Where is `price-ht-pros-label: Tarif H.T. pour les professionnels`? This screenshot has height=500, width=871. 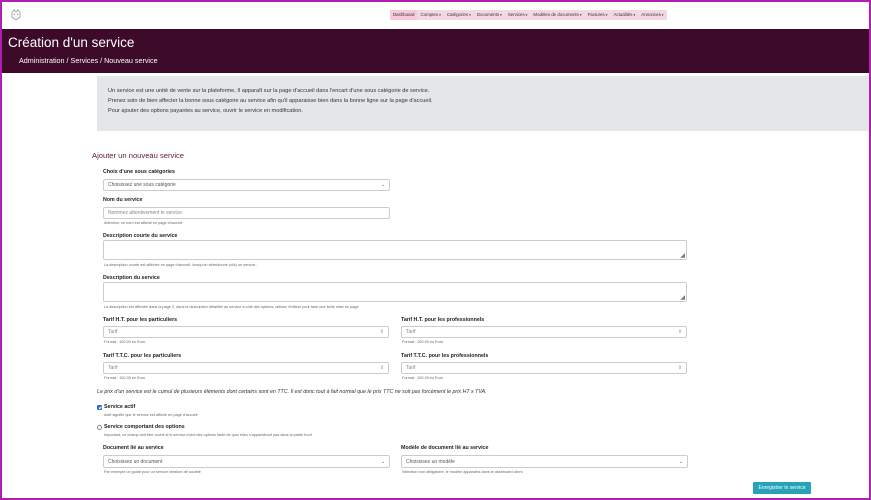
price-ht-pros-label: Tarif H.T. pour les professionnels is located at coordinates (443, 320).